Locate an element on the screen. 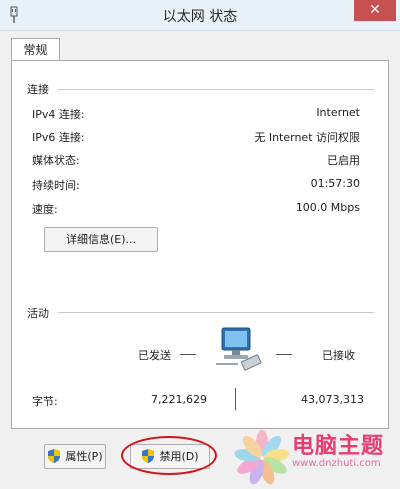 Image resolution: width=400 pixels, height=489 pixels. received-dash is located at coordinates (284, 354).